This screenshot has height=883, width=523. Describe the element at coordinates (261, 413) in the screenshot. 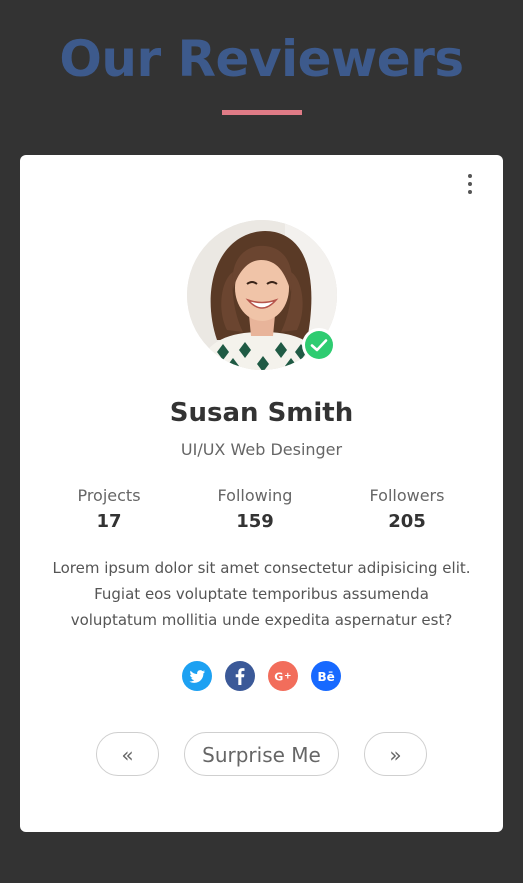

I see `reviewer-name: Susan Smith` at that location.